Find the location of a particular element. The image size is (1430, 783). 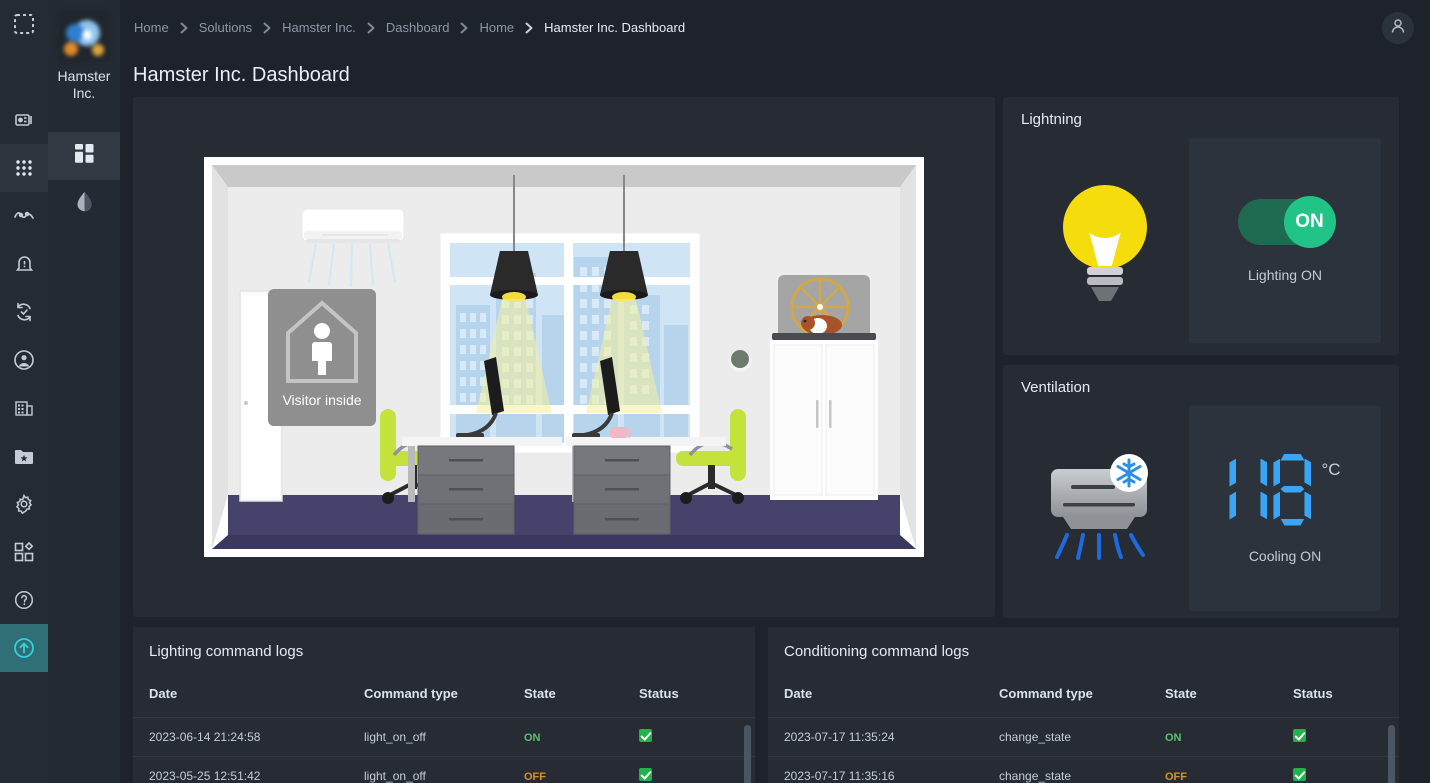

table-row: 2023-05-25 12:51:42 light_on_off OFF is located at coordinates (444, 769).